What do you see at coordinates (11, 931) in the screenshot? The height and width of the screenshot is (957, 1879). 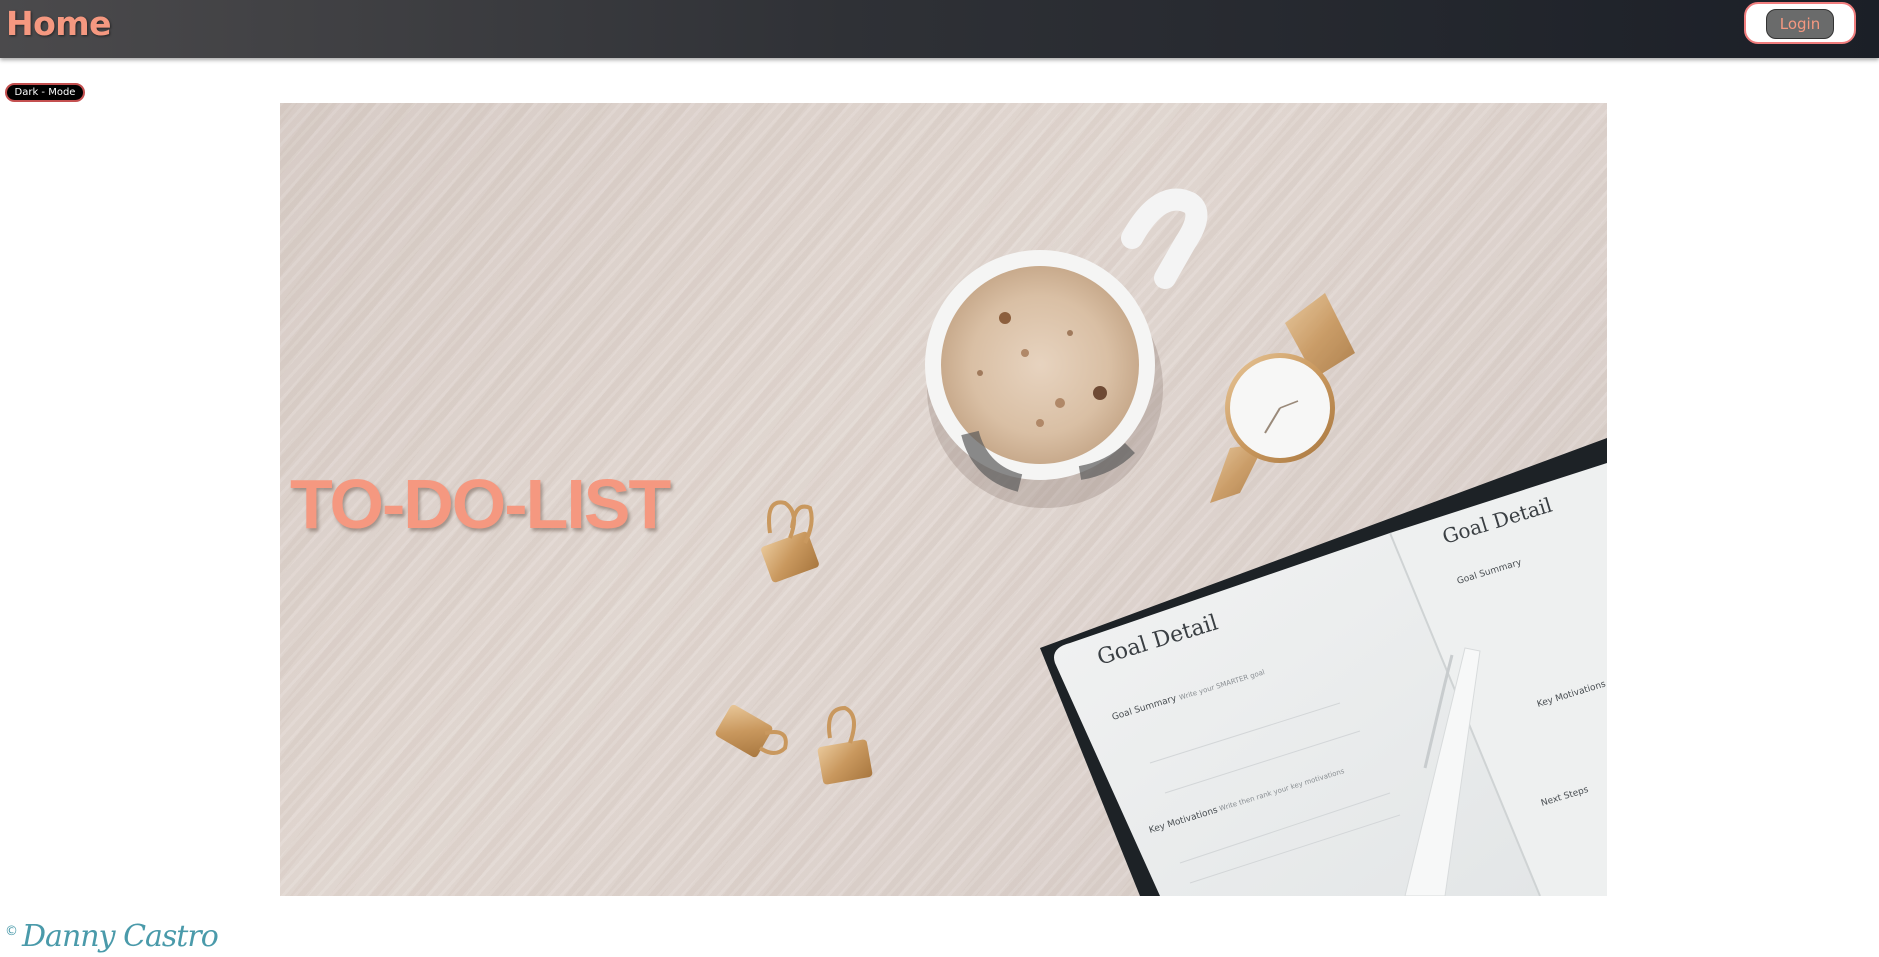 I see `copyright-symbol: ©` at bounding box center [11, 931].